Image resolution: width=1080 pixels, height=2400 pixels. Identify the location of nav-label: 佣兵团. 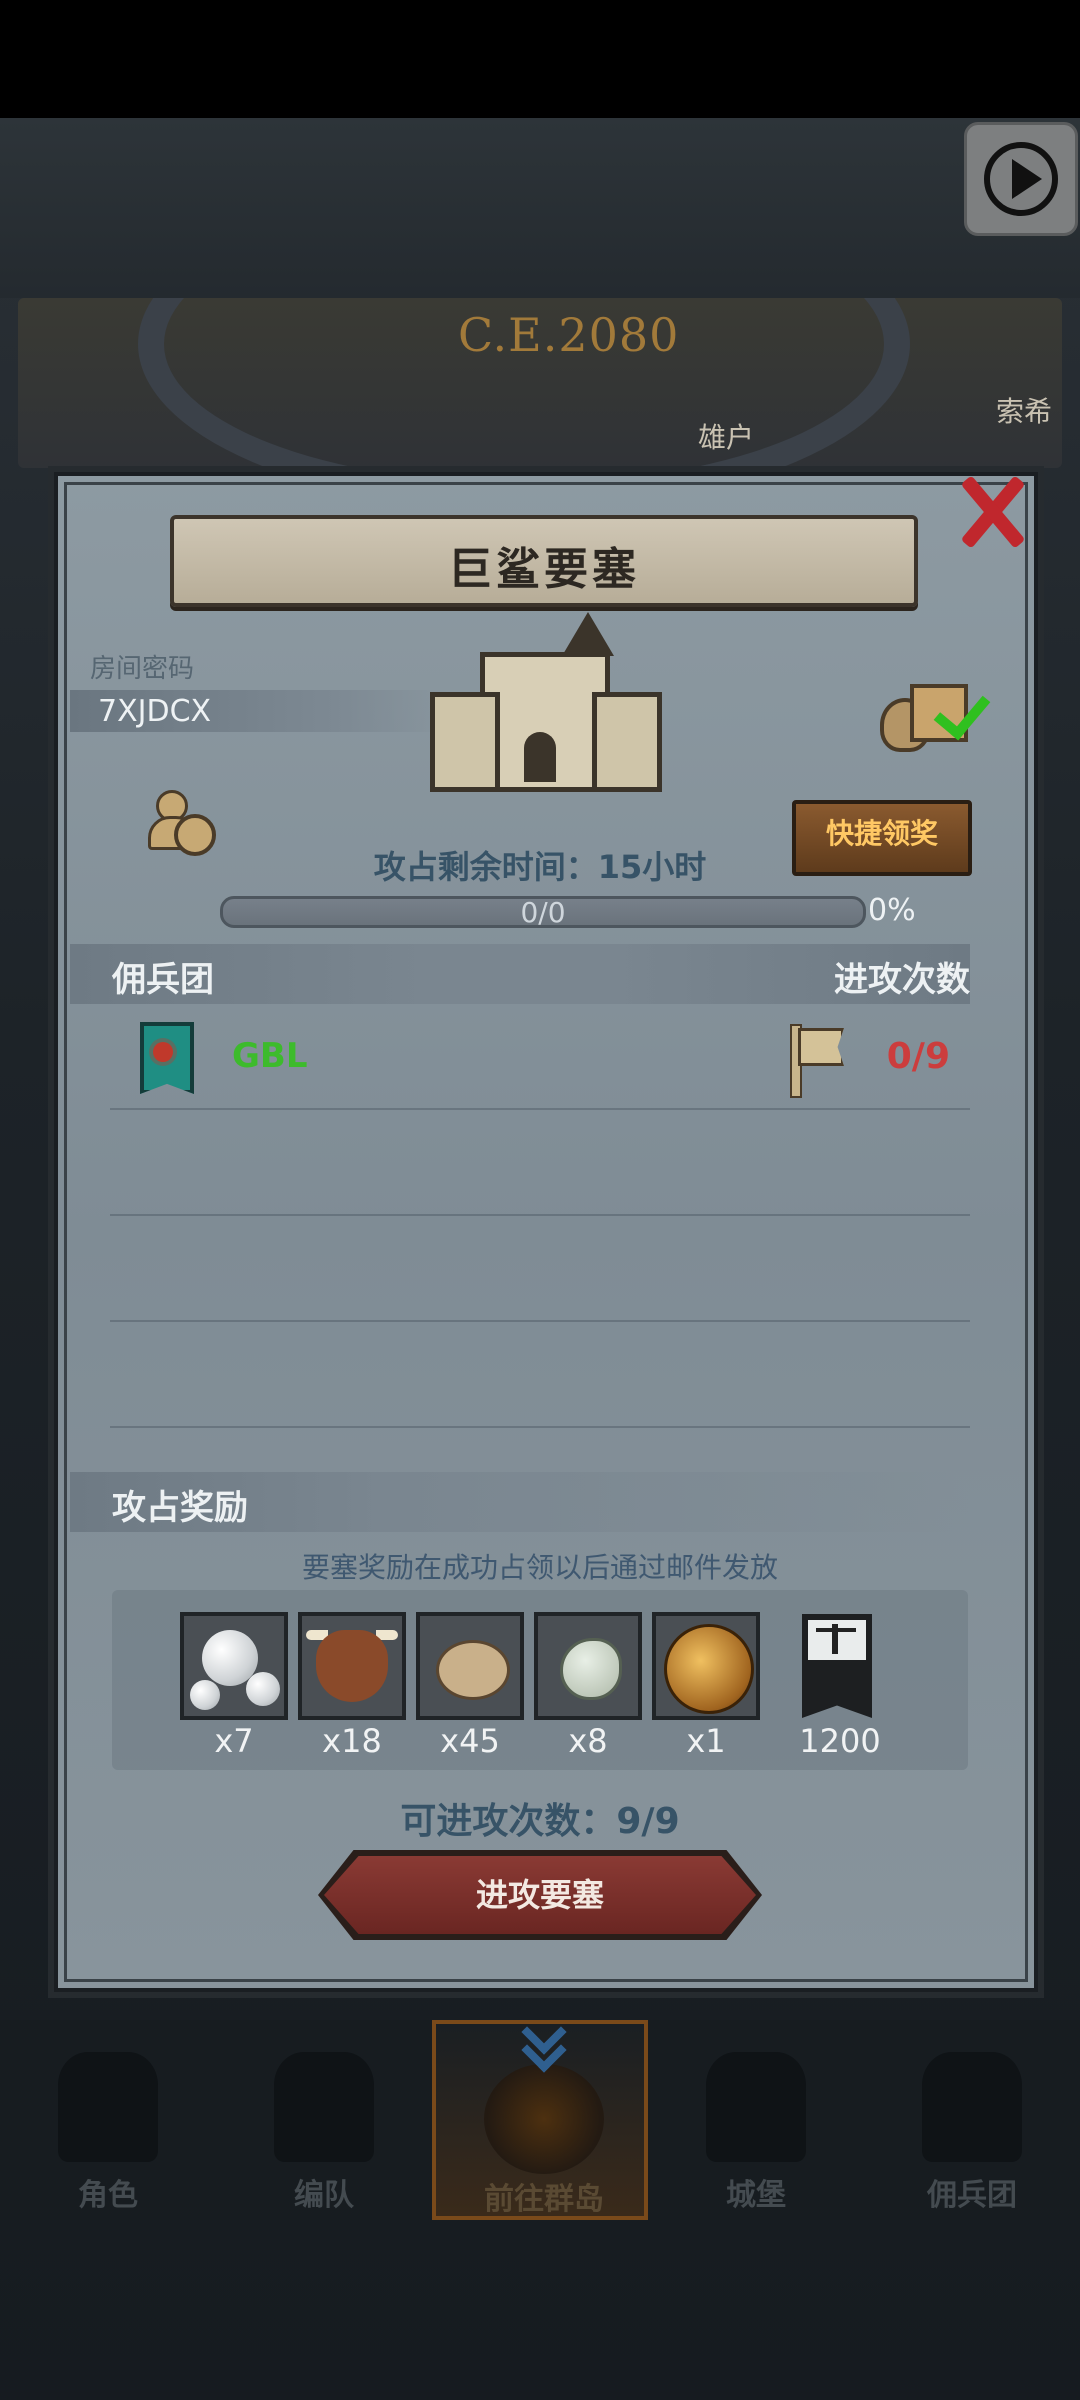
(972, 2195).